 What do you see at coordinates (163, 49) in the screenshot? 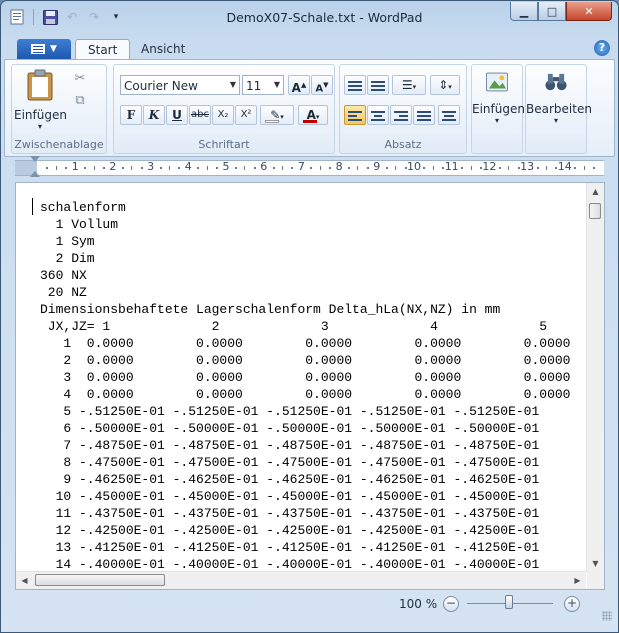
I see `tab-ansicht: Ansicht` at bounding box center [163, 49].